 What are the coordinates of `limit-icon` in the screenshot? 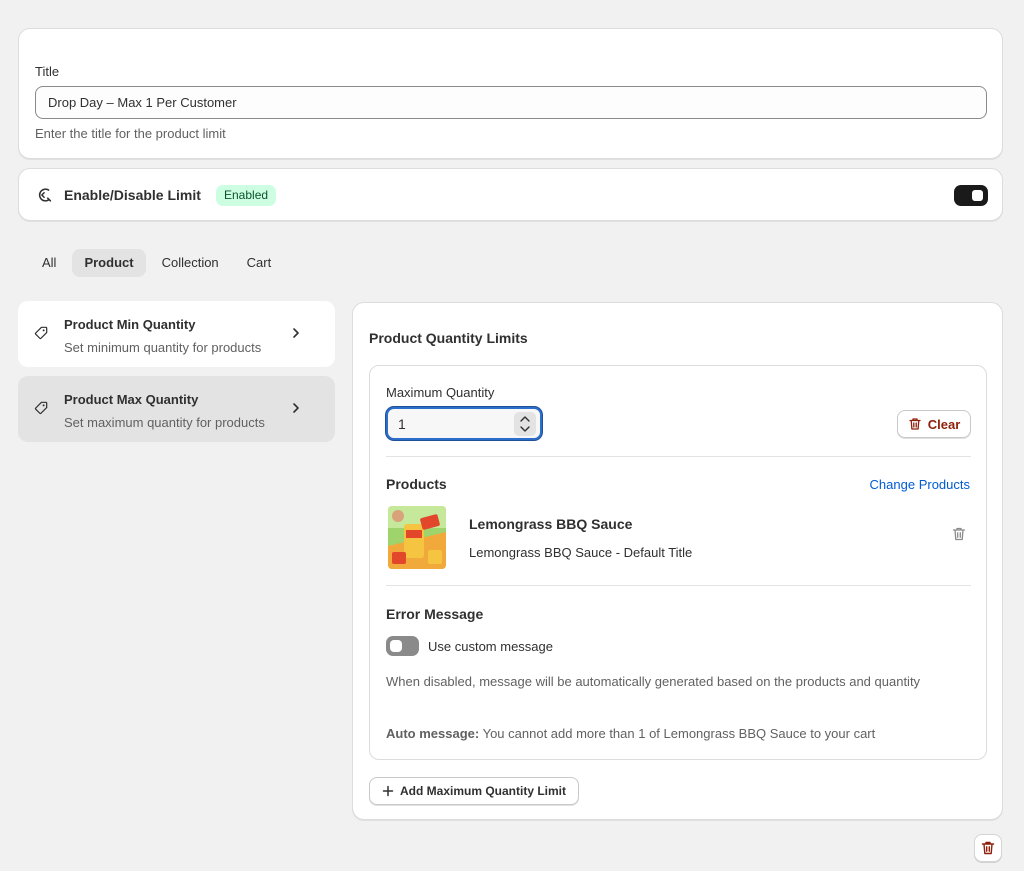 It's located at (45, 195).